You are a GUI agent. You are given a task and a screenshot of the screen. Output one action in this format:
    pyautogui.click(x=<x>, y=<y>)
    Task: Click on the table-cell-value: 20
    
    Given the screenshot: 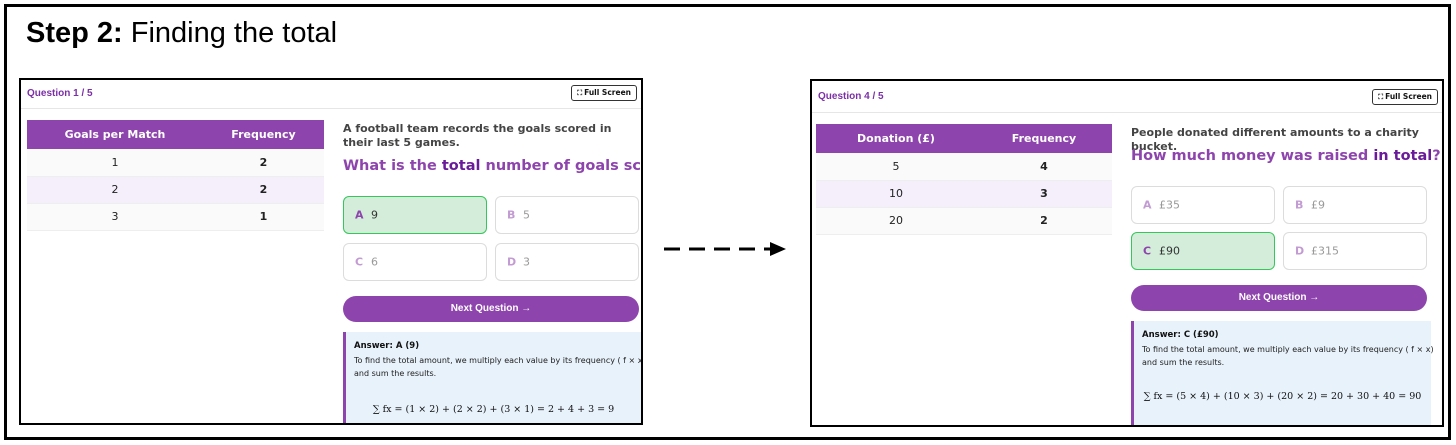 What is the action you would take?
    pyautogui.click(x=896, y=221)
    